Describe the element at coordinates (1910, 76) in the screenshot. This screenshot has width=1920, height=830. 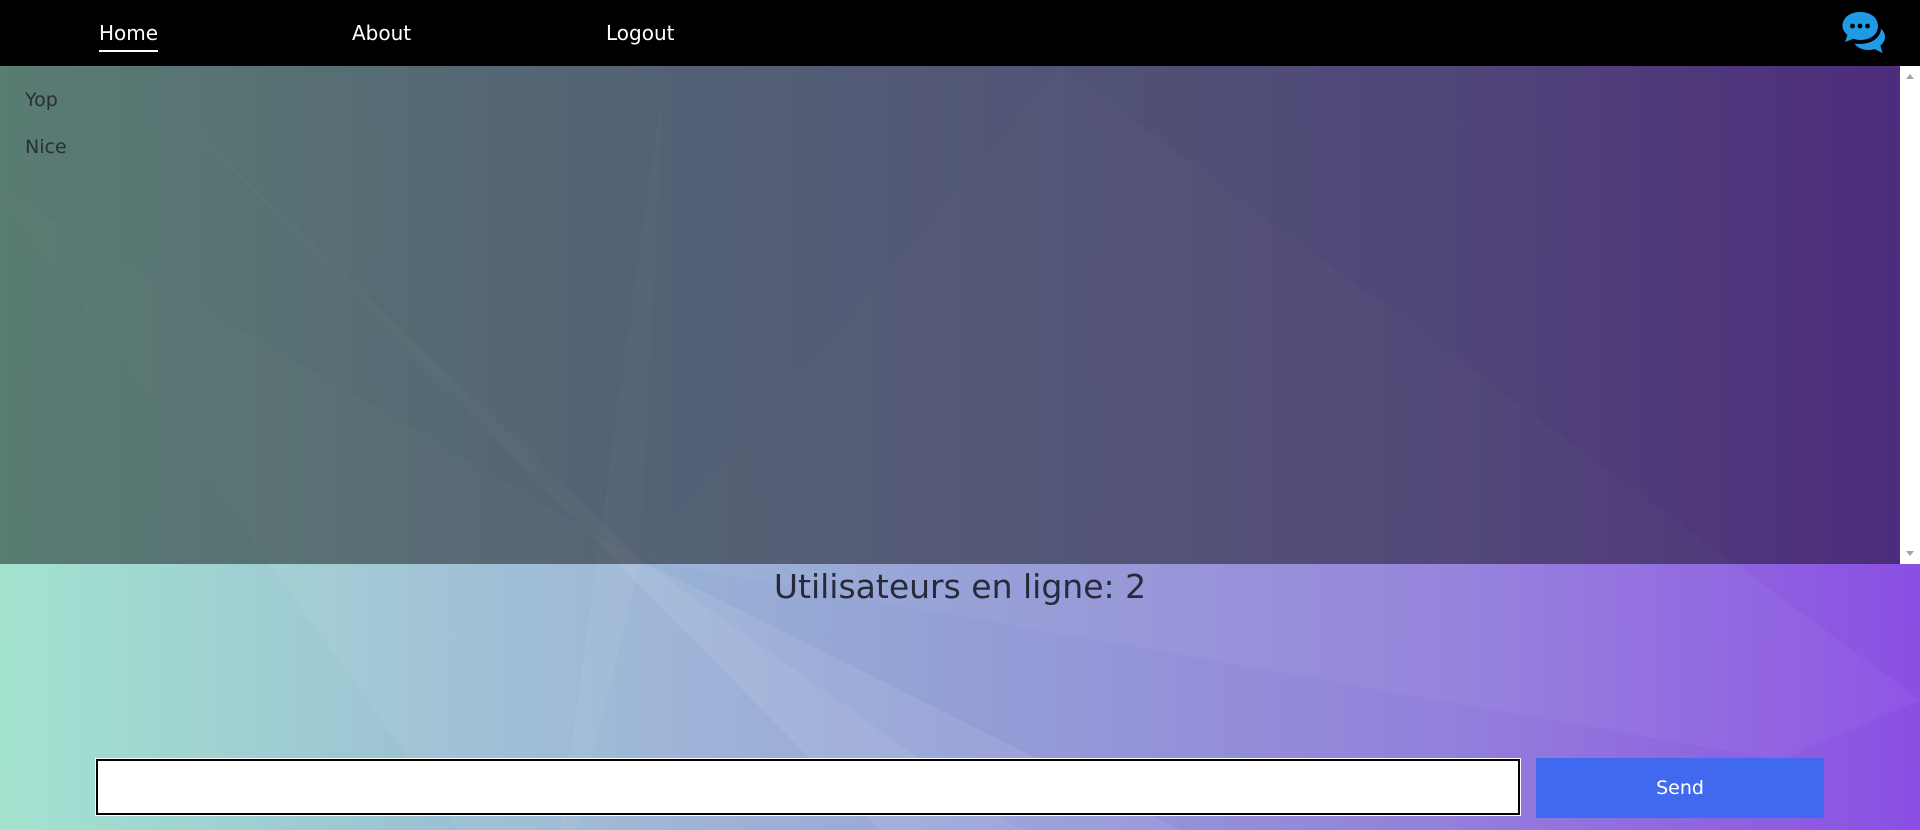
I see `scroll-up-arrow-icon` at that location.